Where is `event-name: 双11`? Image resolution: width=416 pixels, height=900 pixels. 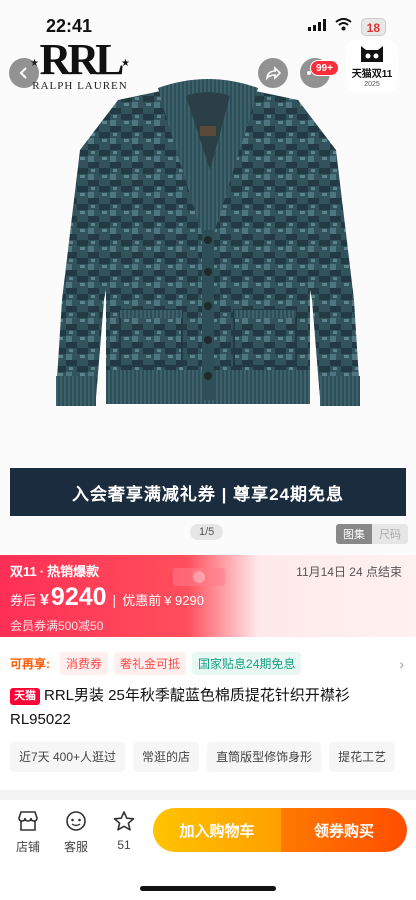
event-name: 双11 is located at coordinates (23, 571).